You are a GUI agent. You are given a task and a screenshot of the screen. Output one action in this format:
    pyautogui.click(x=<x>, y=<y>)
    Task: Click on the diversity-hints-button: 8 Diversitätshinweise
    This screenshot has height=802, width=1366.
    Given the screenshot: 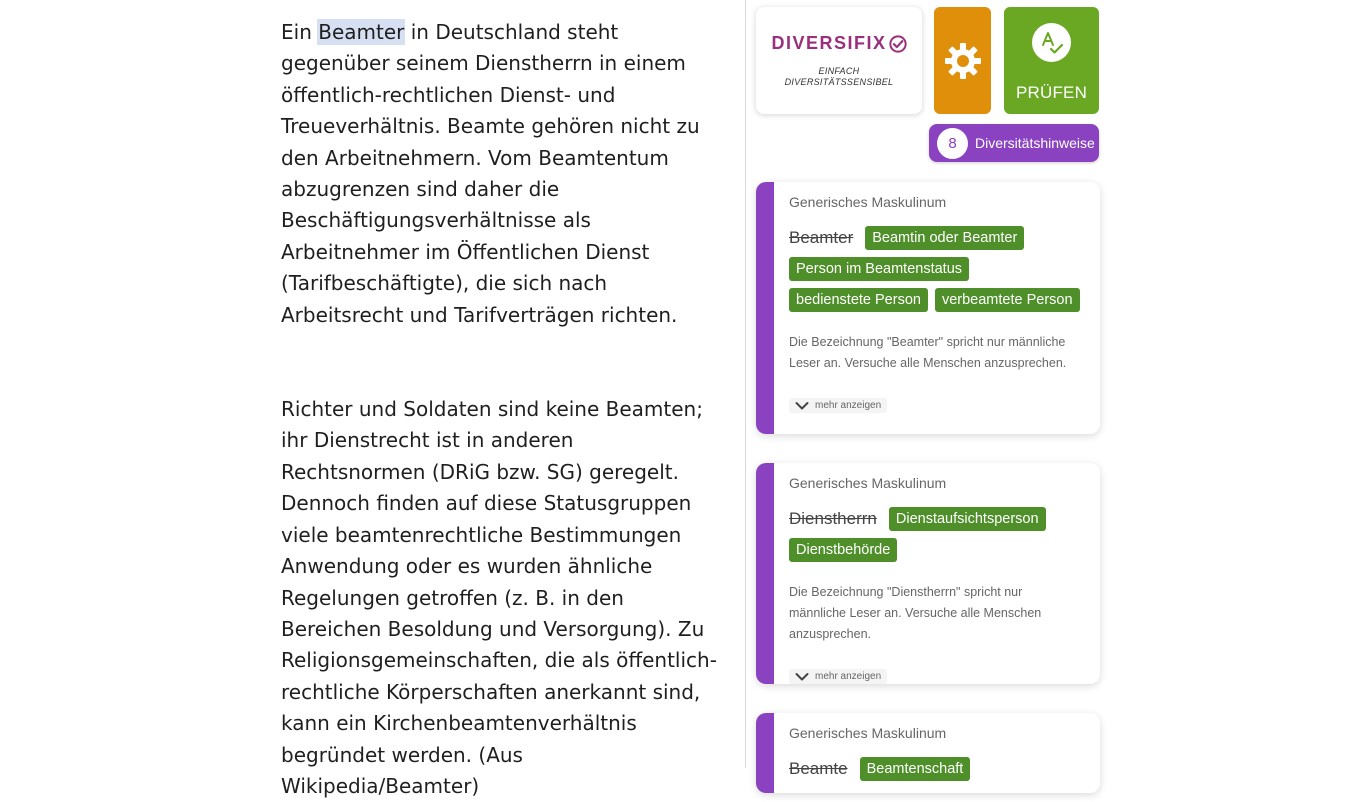 What is the action you would take?
    pyautogui.click(x=1014, y=143)
    